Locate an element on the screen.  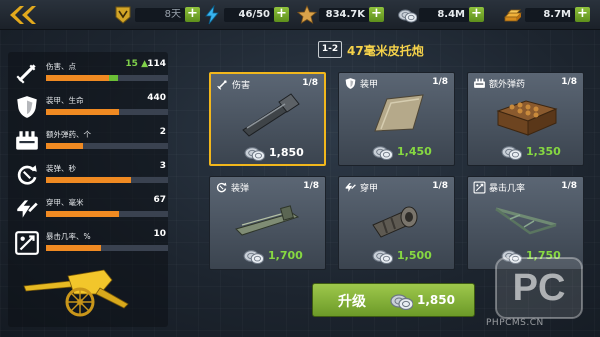
energy-add-button: + is located at coordinates (281, 14).